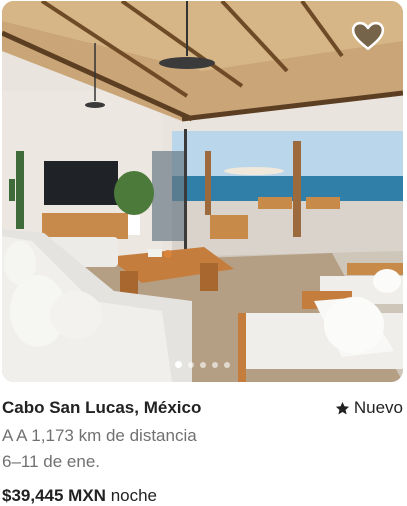 This screenshot has height=506, width=407. Describe the element at coordinates (378, 407) in the screenshot. I see `rating-label: Nuevo` at that location.